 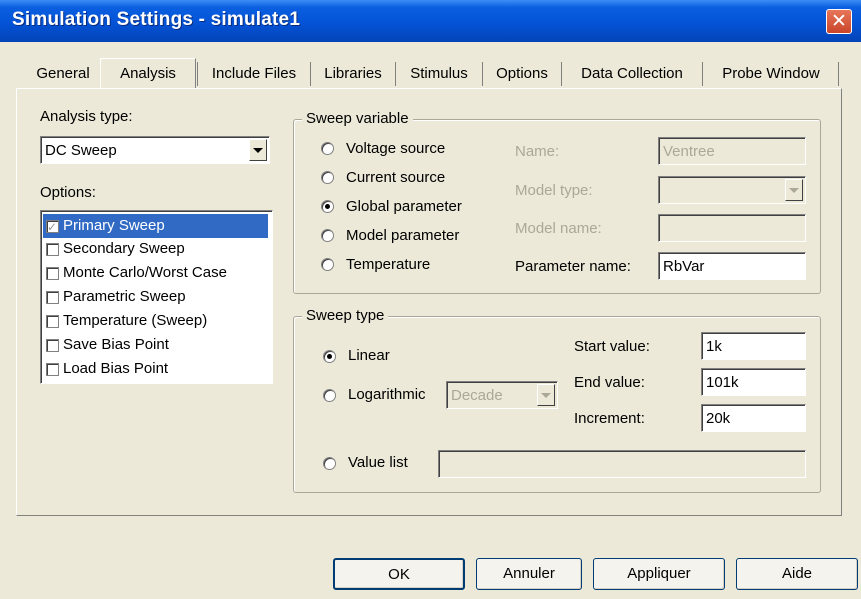 What do you see at coordinates (714, 346) in the screenshot?
I see `start-value: 1k` at bounding box center [714, 346].